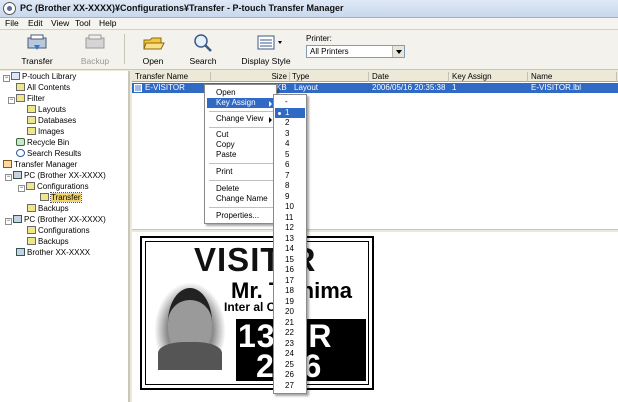 The image size is (618, 402). Describe the element at coordinates (31, 230) in the screenshot. I see `folder-icon` at that location.